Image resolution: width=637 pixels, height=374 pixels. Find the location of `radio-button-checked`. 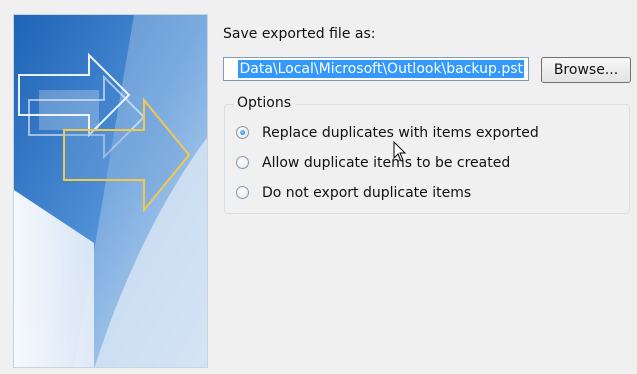

radio-button-checked is located at coordinates (242, 132).